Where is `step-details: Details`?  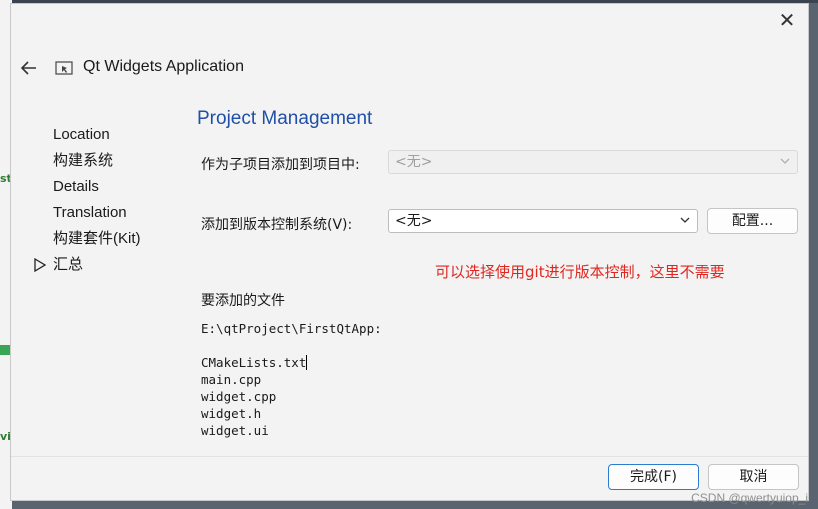 step-details: Details is located at coordinates (87, 190).